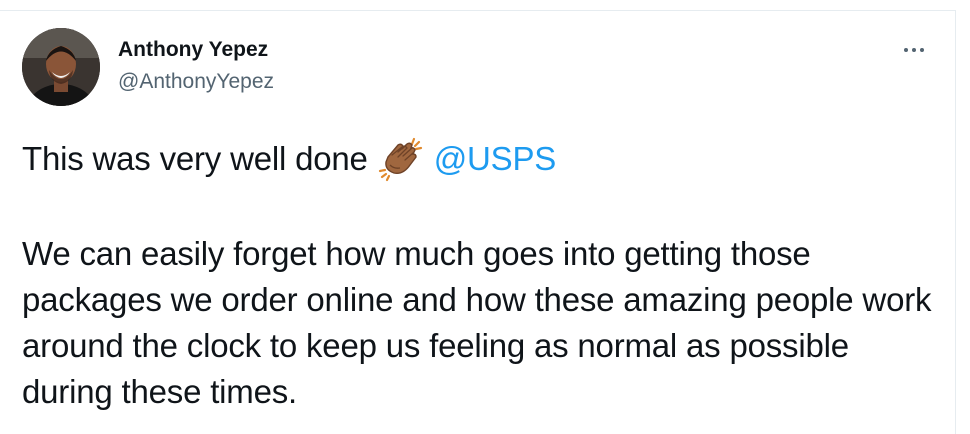  Describe the element at coordinates (196, 82) in the screenshot. I see `author-handle: @AnthonyYepez` at that location.